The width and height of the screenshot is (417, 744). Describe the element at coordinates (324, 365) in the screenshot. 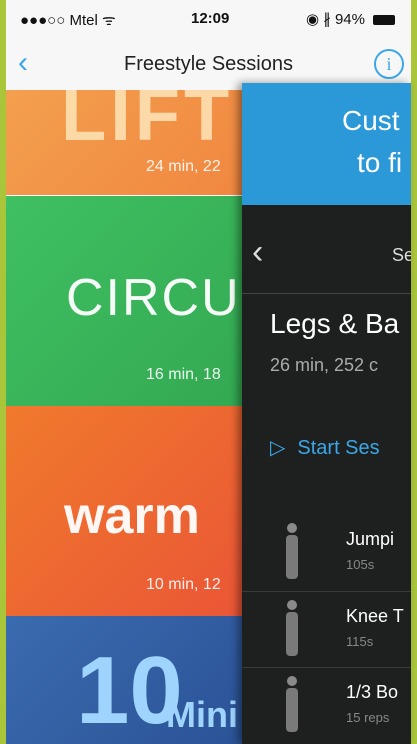

I see `workout-subtitle: 26 min, 252 c` at that location.